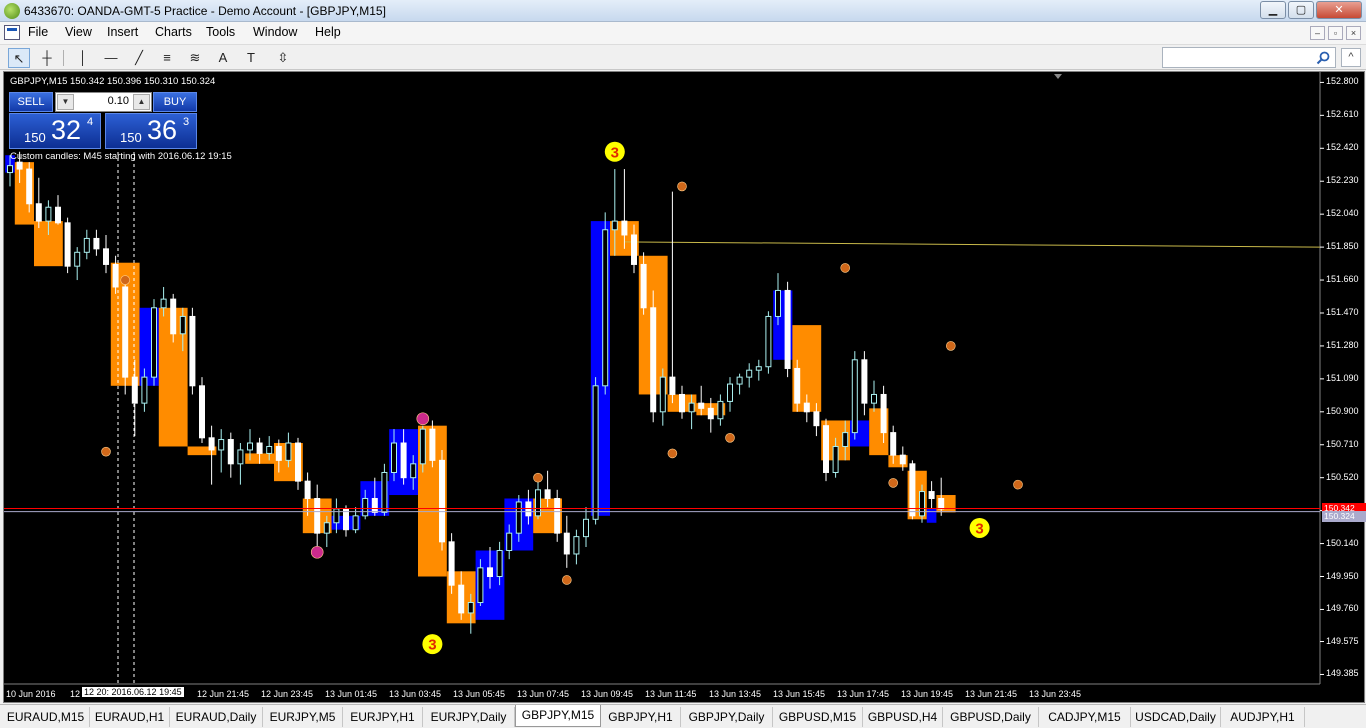  I want to click on tab-usdcad-daily: USDCAD,Daily, so click(1176, 717).